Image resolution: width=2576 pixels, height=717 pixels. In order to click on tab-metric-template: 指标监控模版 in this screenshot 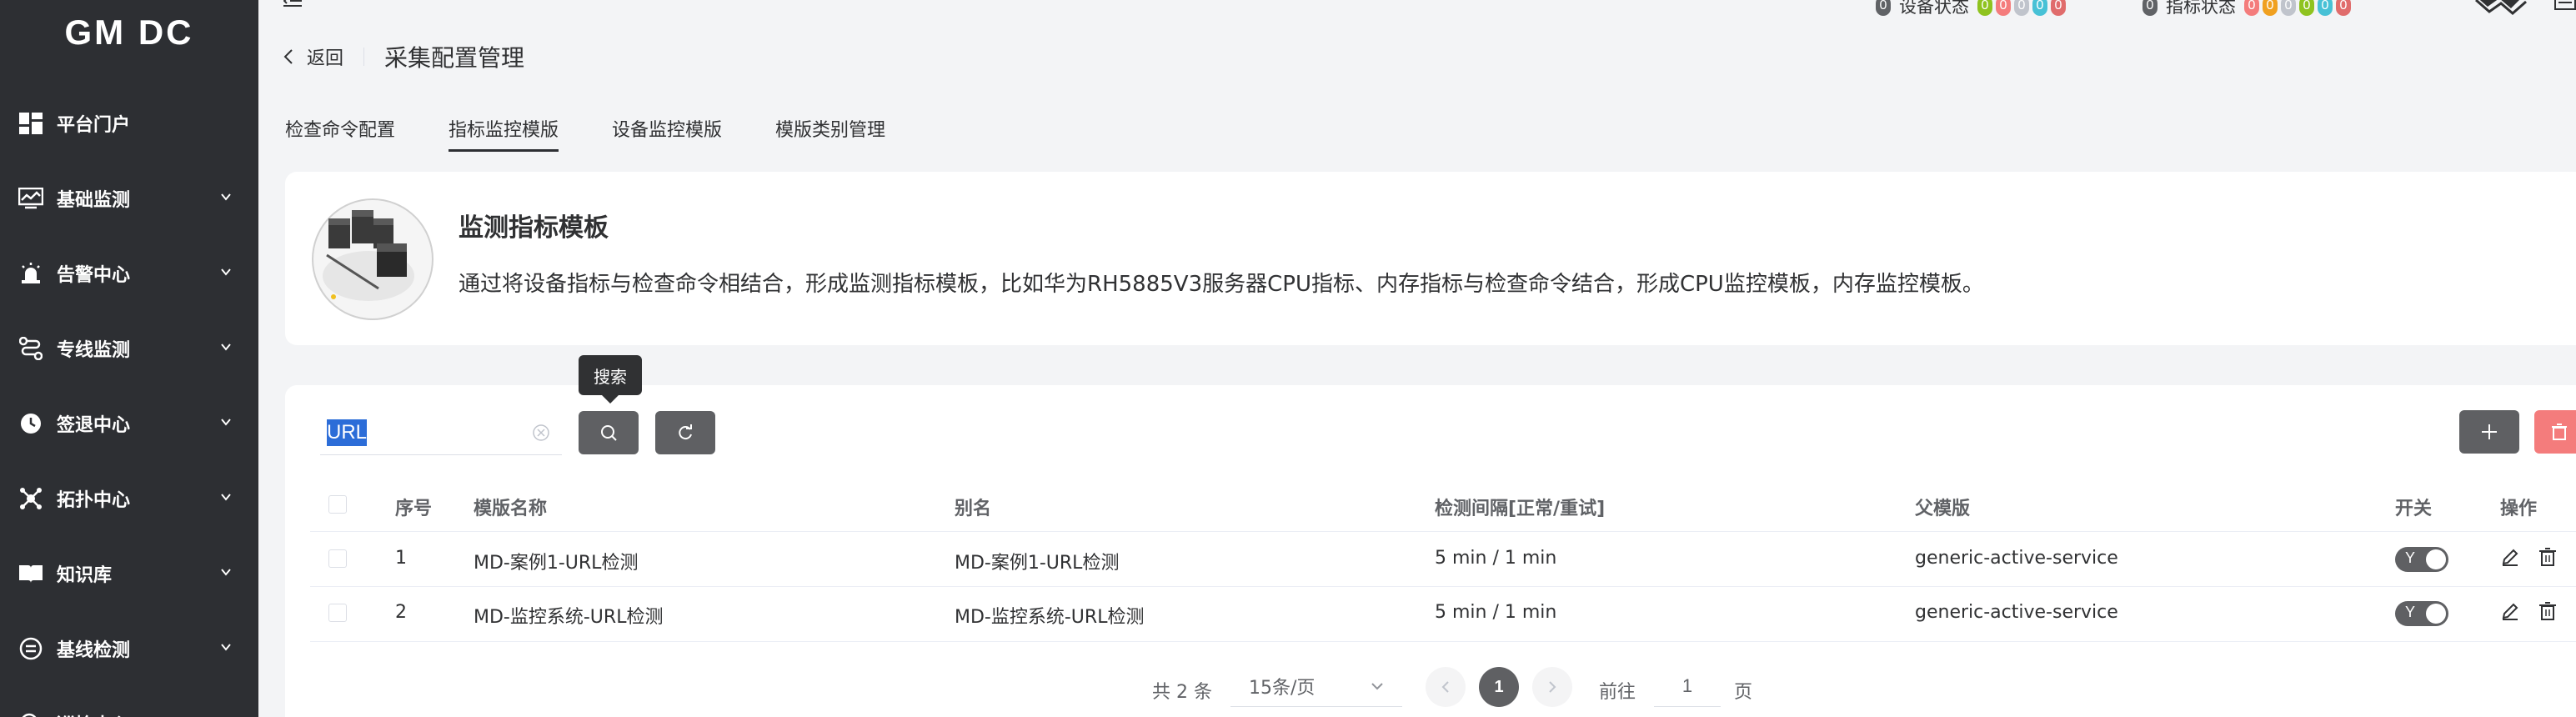, I will do `click(504, 133)`.